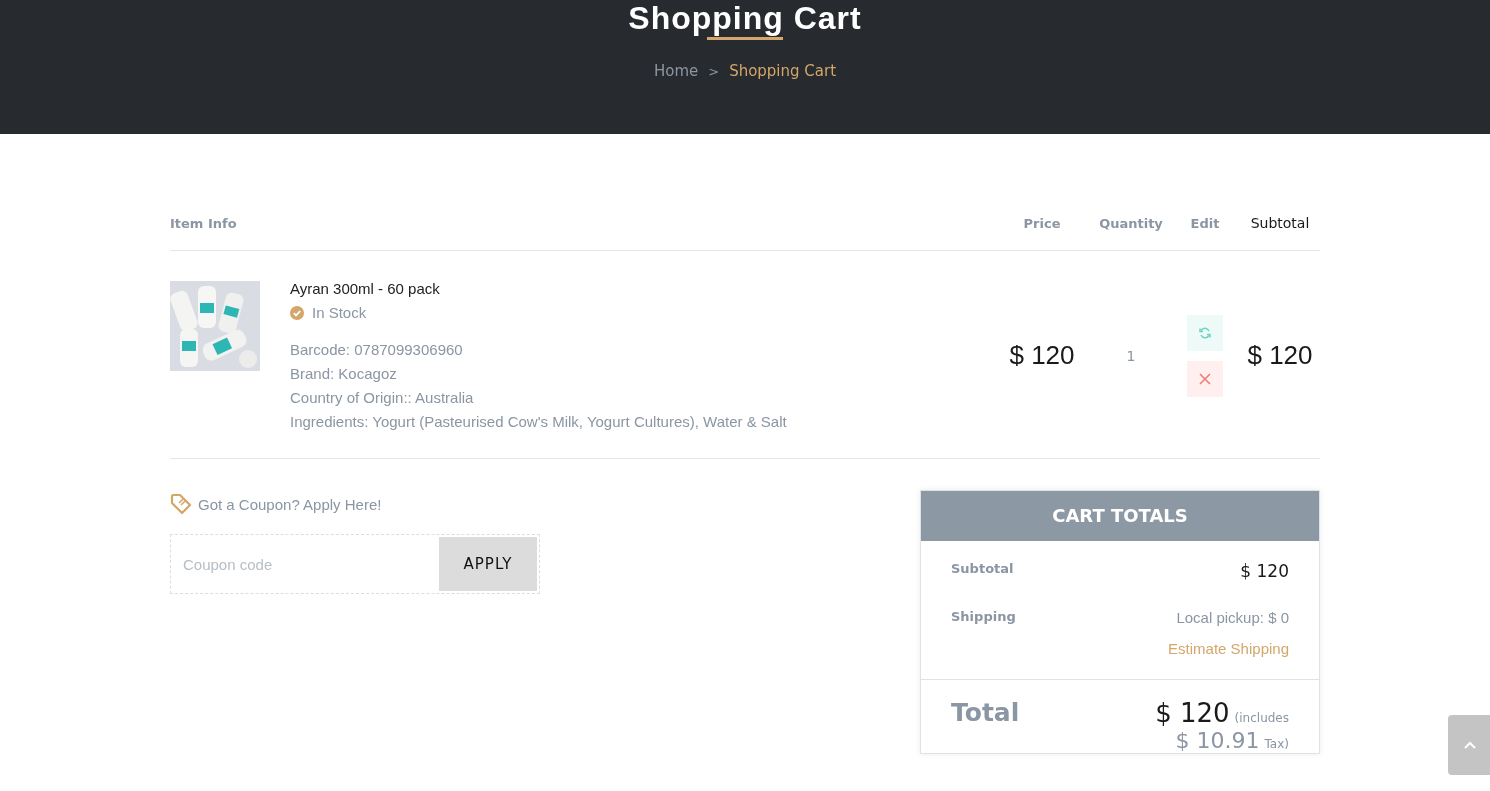  Describe the element at coordinates (1192, 713) in the screenshot. I see `total-value: $ 120` at that location.